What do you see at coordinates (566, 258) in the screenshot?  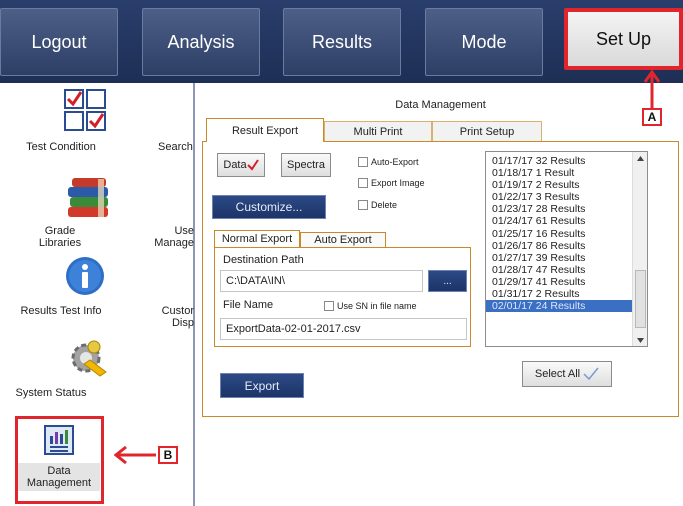 I see `list-item: 01/27/17 39 Results` at bounding box center [566, 258].